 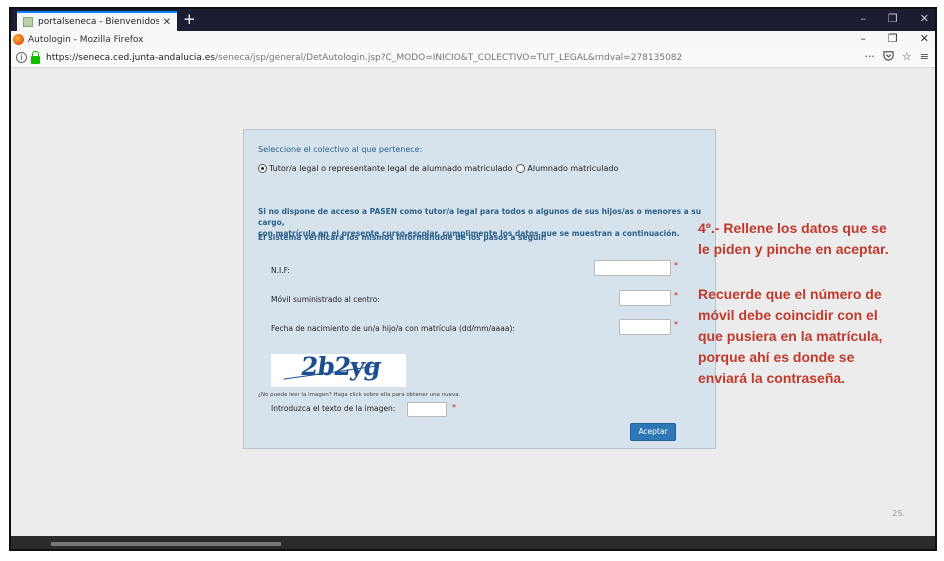 I want to click on site-info-icon: i, so click(x=21, y=57).